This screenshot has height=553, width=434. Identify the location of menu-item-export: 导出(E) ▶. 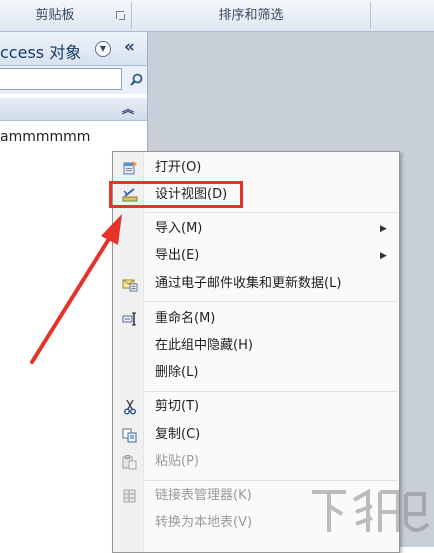
(256, 256).